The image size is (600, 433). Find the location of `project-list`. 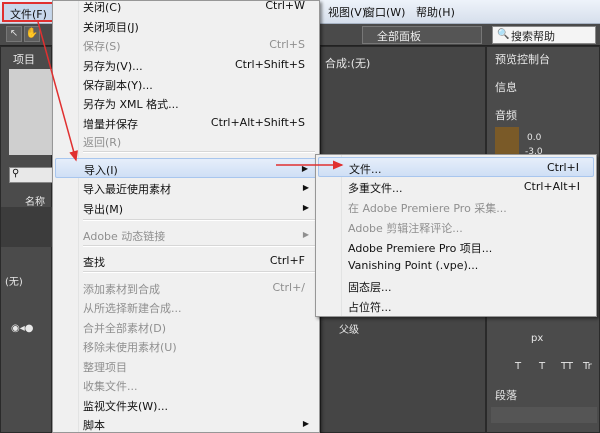

project-list is located at coordinates (27, 227).